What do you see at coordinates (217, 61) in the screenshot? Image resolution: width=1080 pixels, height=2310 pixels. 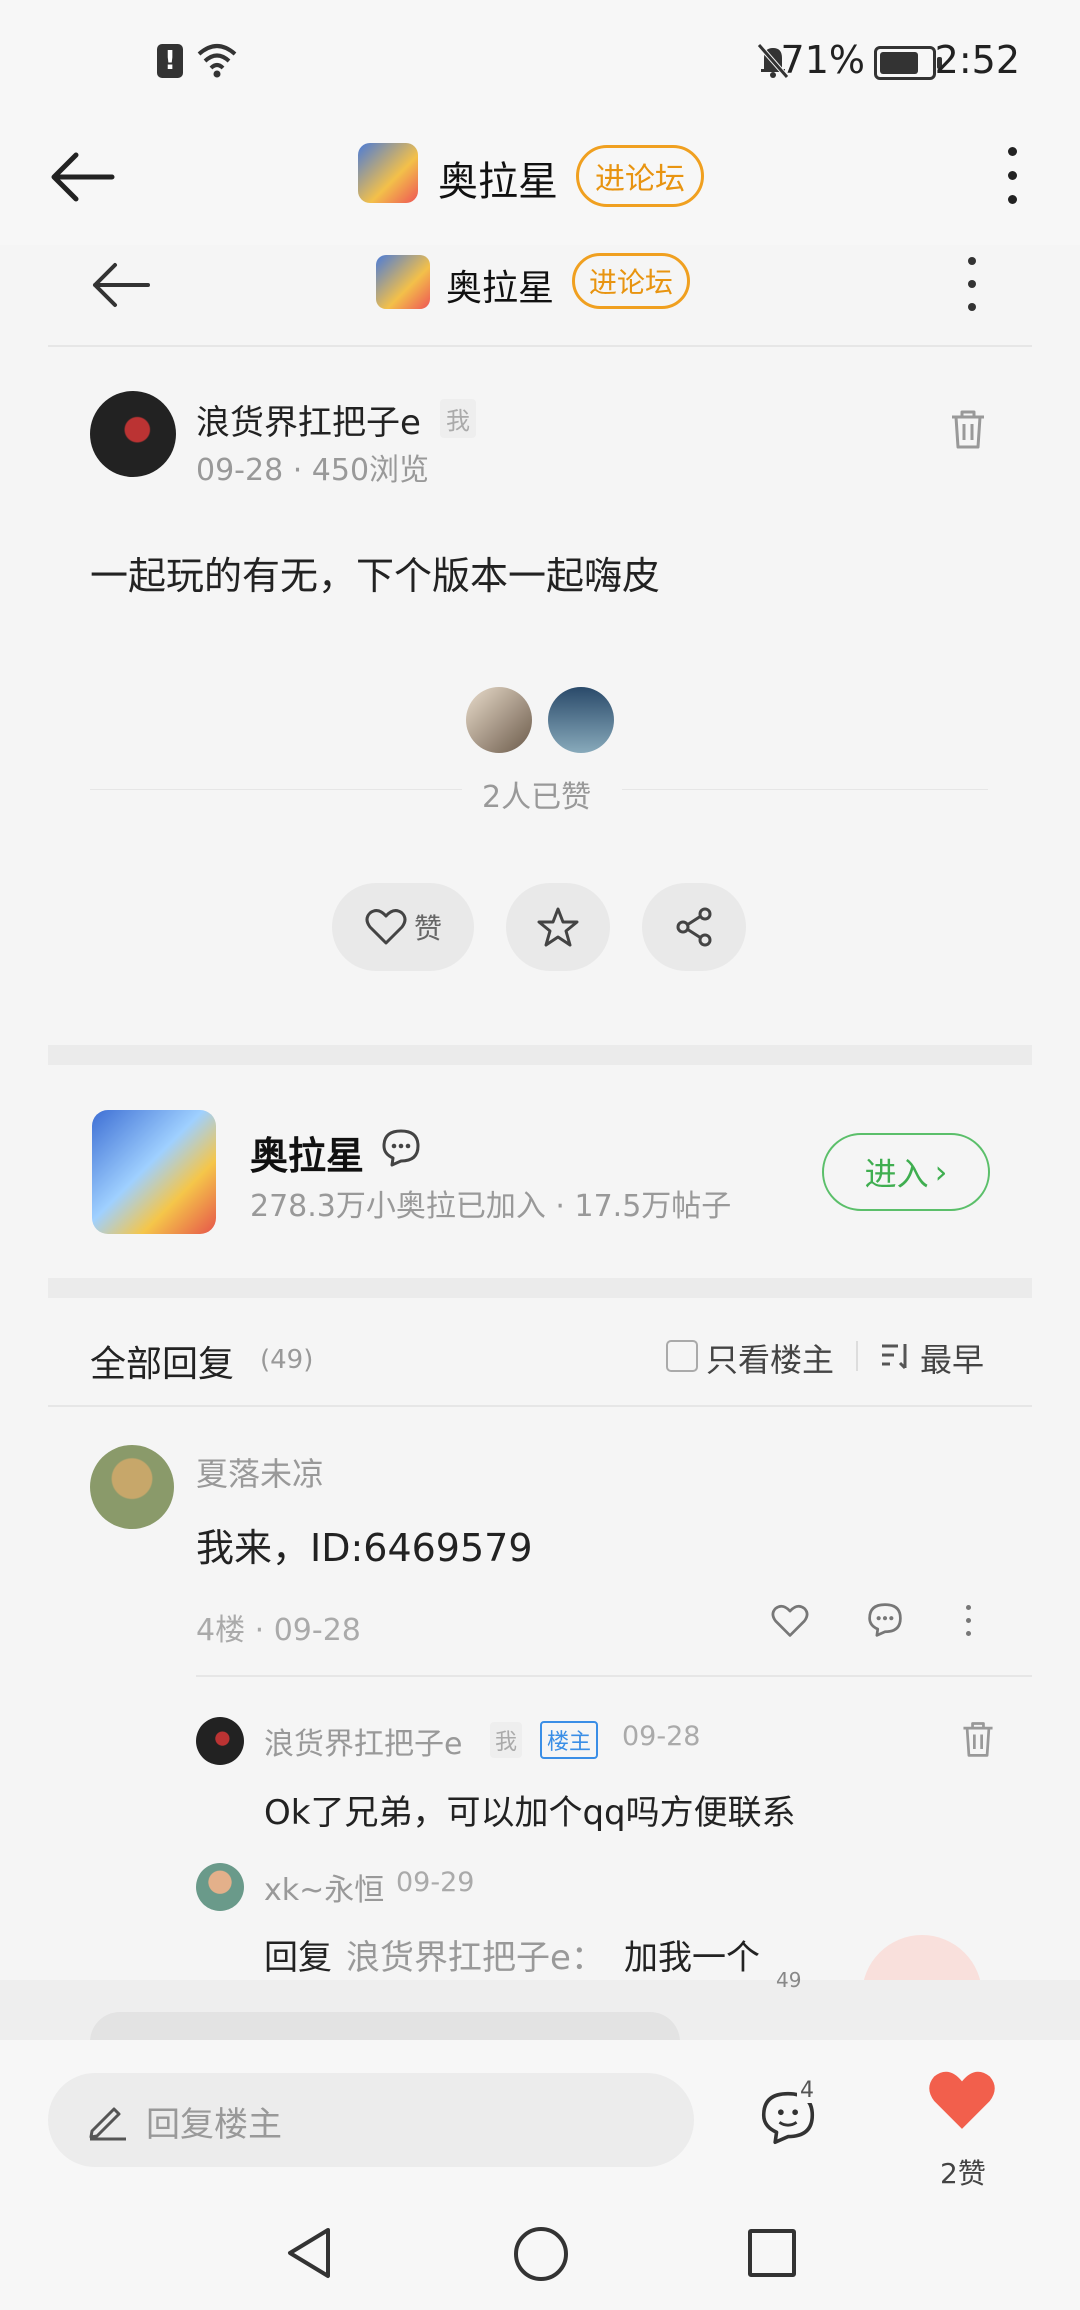 I see `wifi-icon` at bounding box center [217, 61].